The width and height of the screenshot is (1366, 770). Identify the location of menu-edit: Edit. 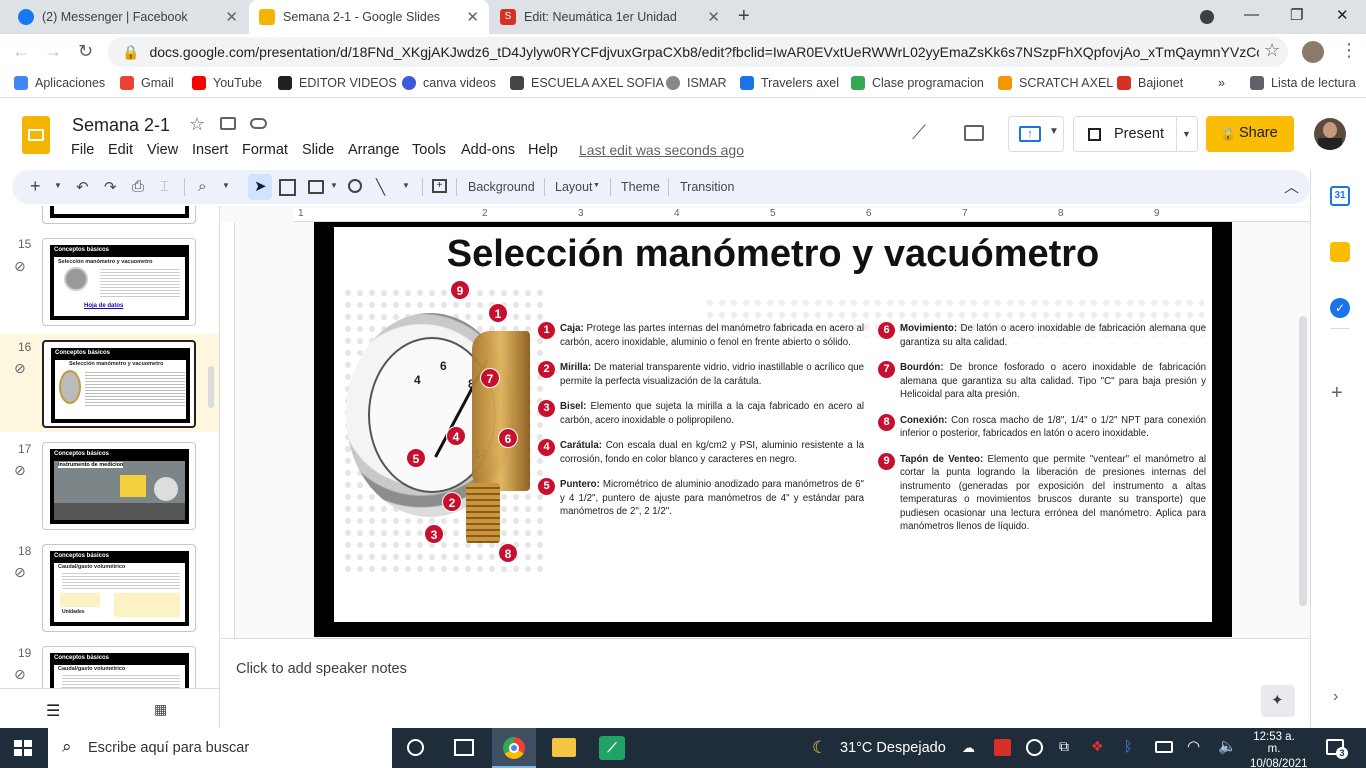
(120, 150).